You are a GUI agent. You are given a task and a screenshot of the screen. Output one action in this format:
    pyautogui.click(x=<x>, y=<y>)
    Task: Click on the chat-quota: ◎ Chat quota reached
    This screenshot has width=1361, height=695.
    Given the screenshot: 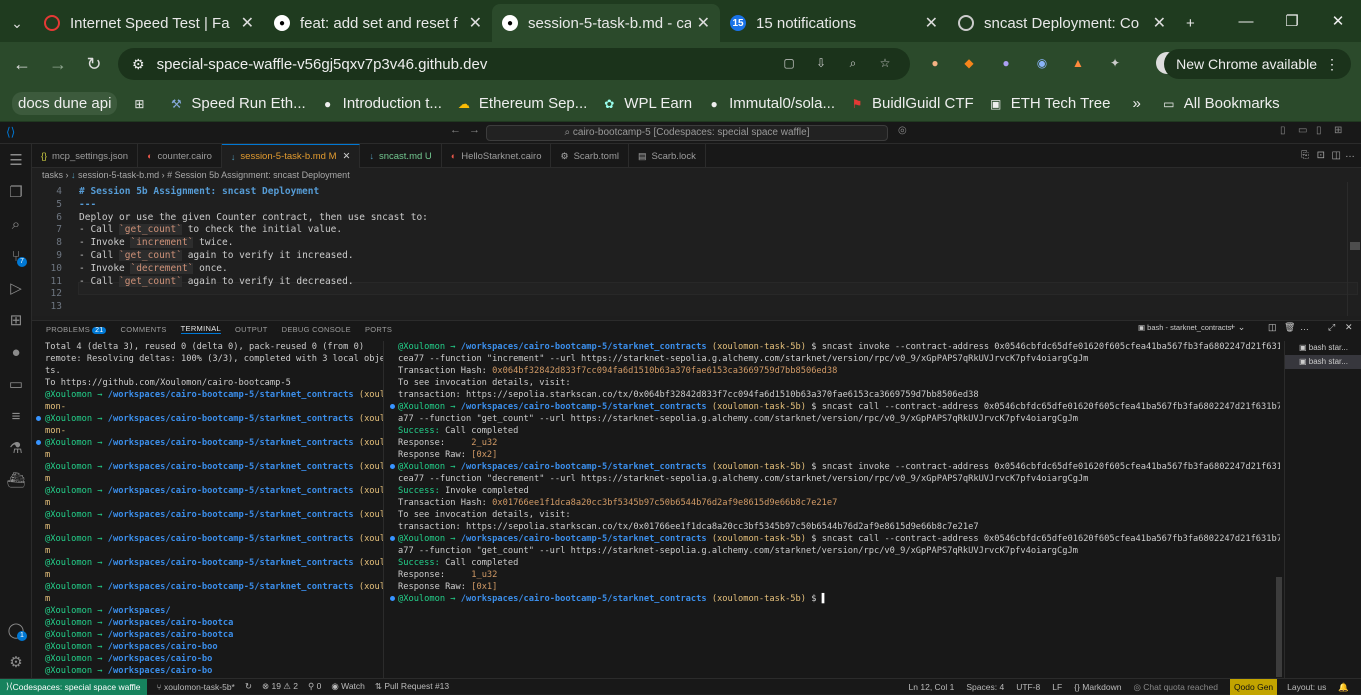 What is the action you would take?
    pyautogui.click(x=1175, y=687)
    